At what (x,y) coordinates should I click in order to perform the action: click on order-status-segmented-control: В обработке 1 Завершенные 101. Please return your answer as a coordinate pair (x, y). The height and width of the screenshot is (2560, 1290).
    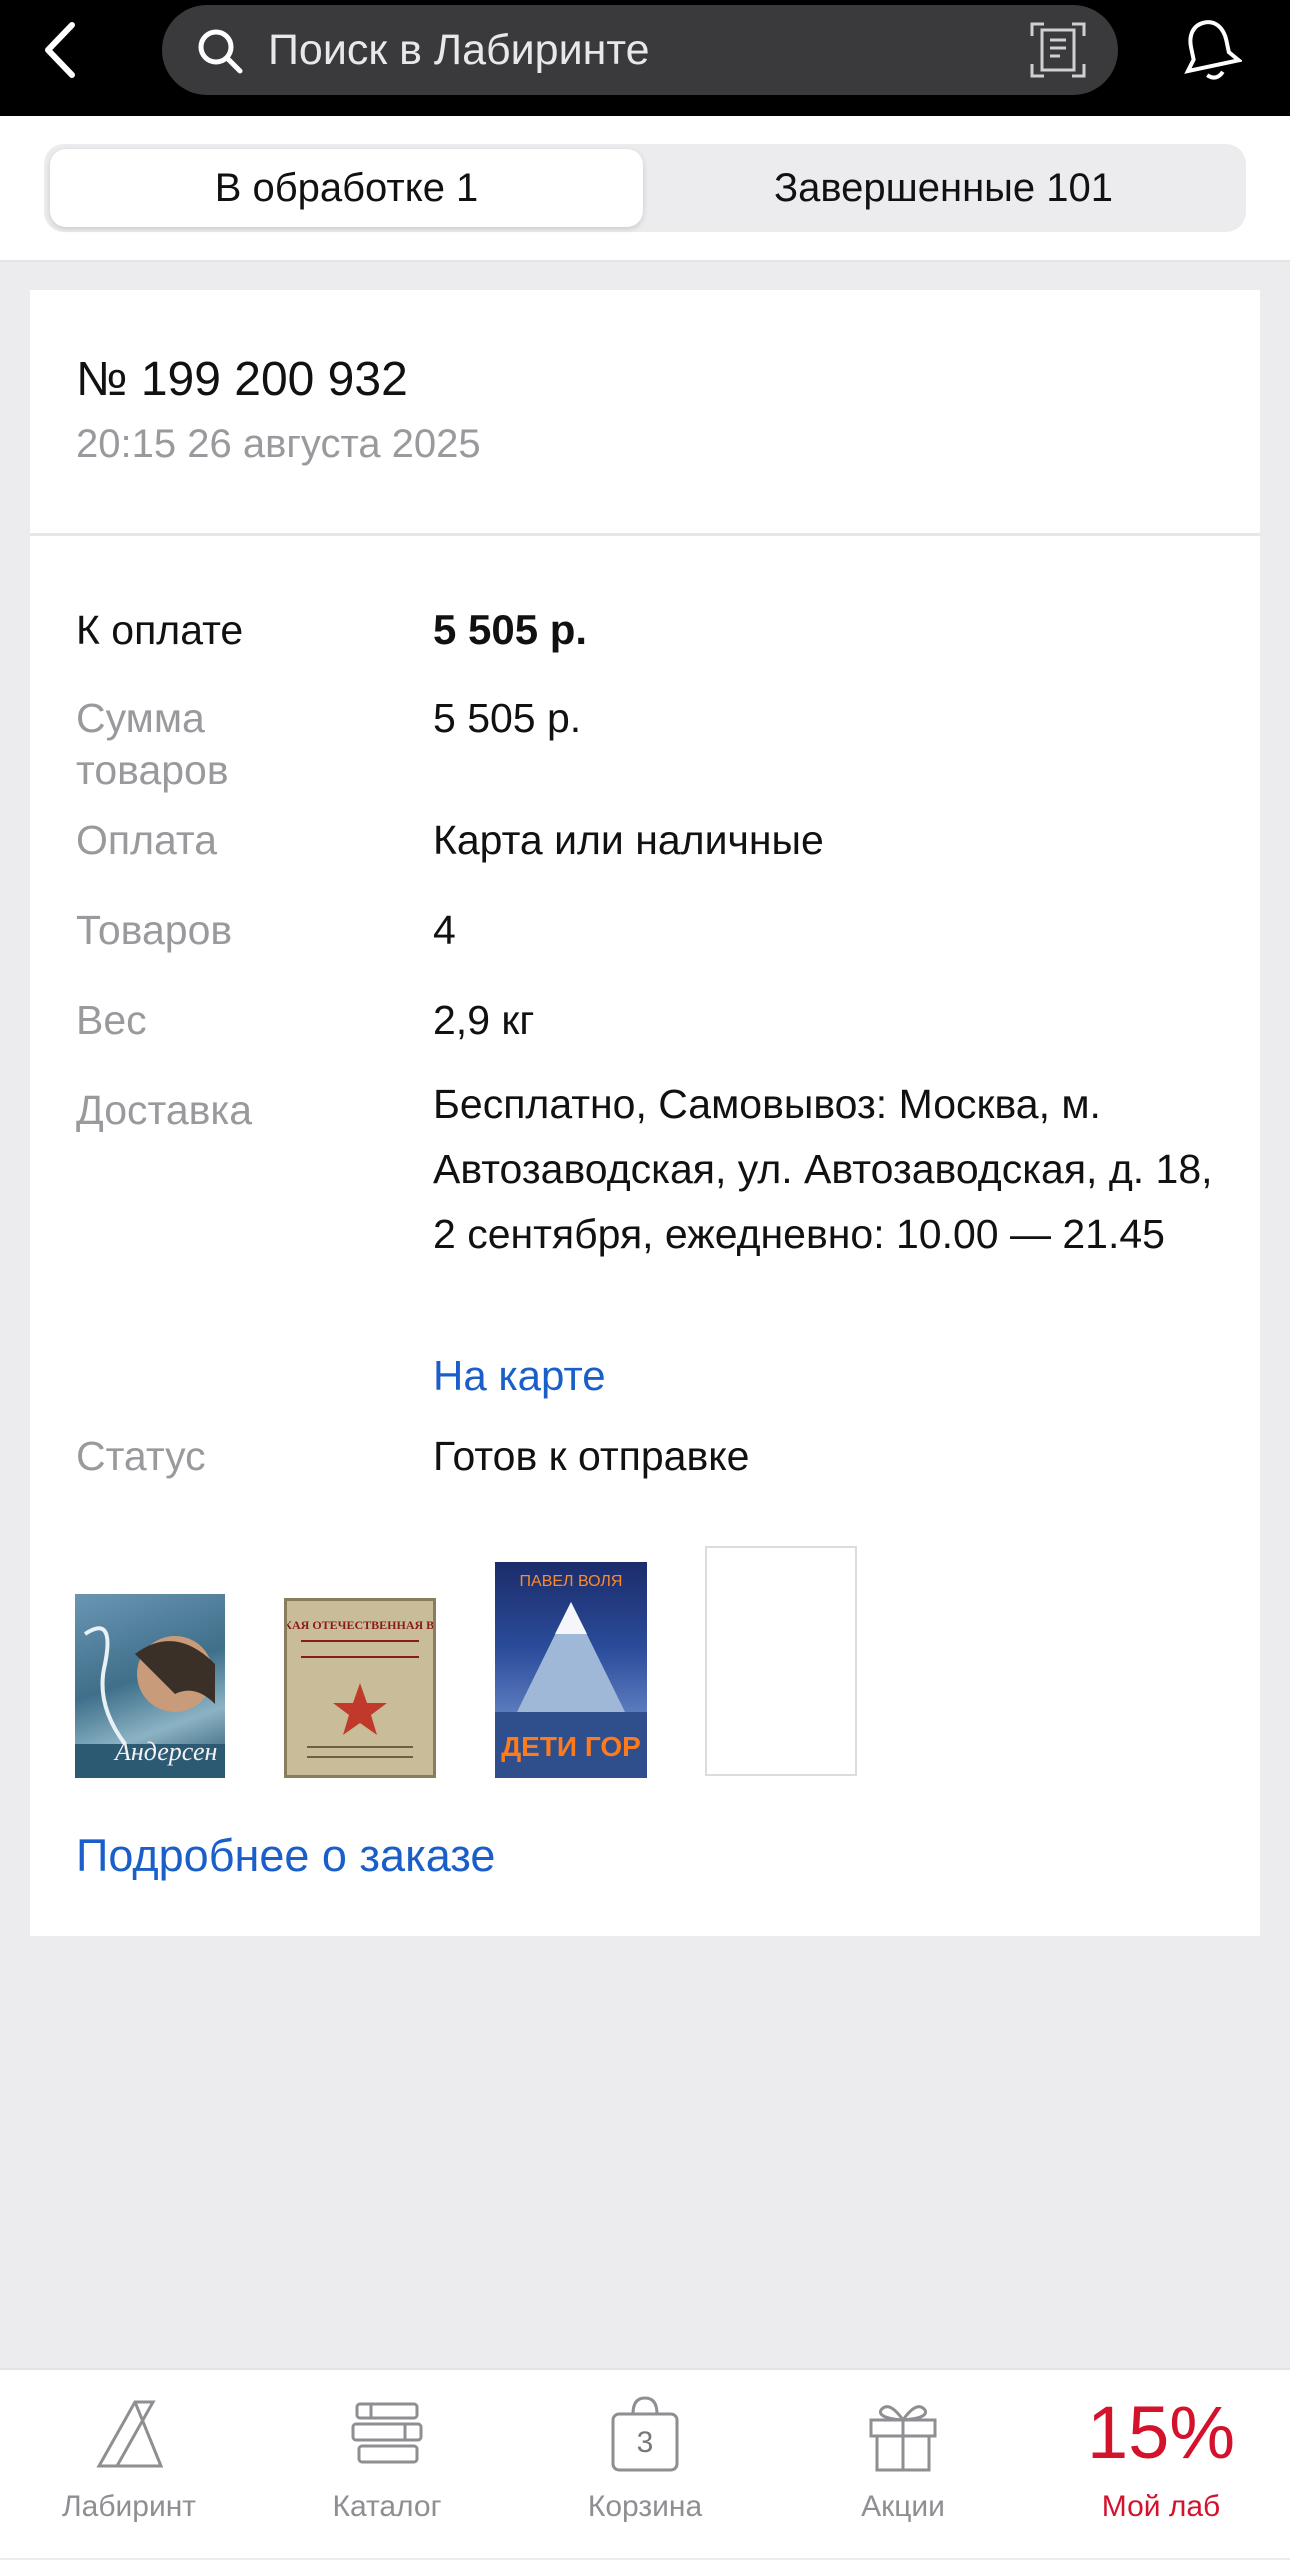
    Looking at the image, I should click on (645, 188).